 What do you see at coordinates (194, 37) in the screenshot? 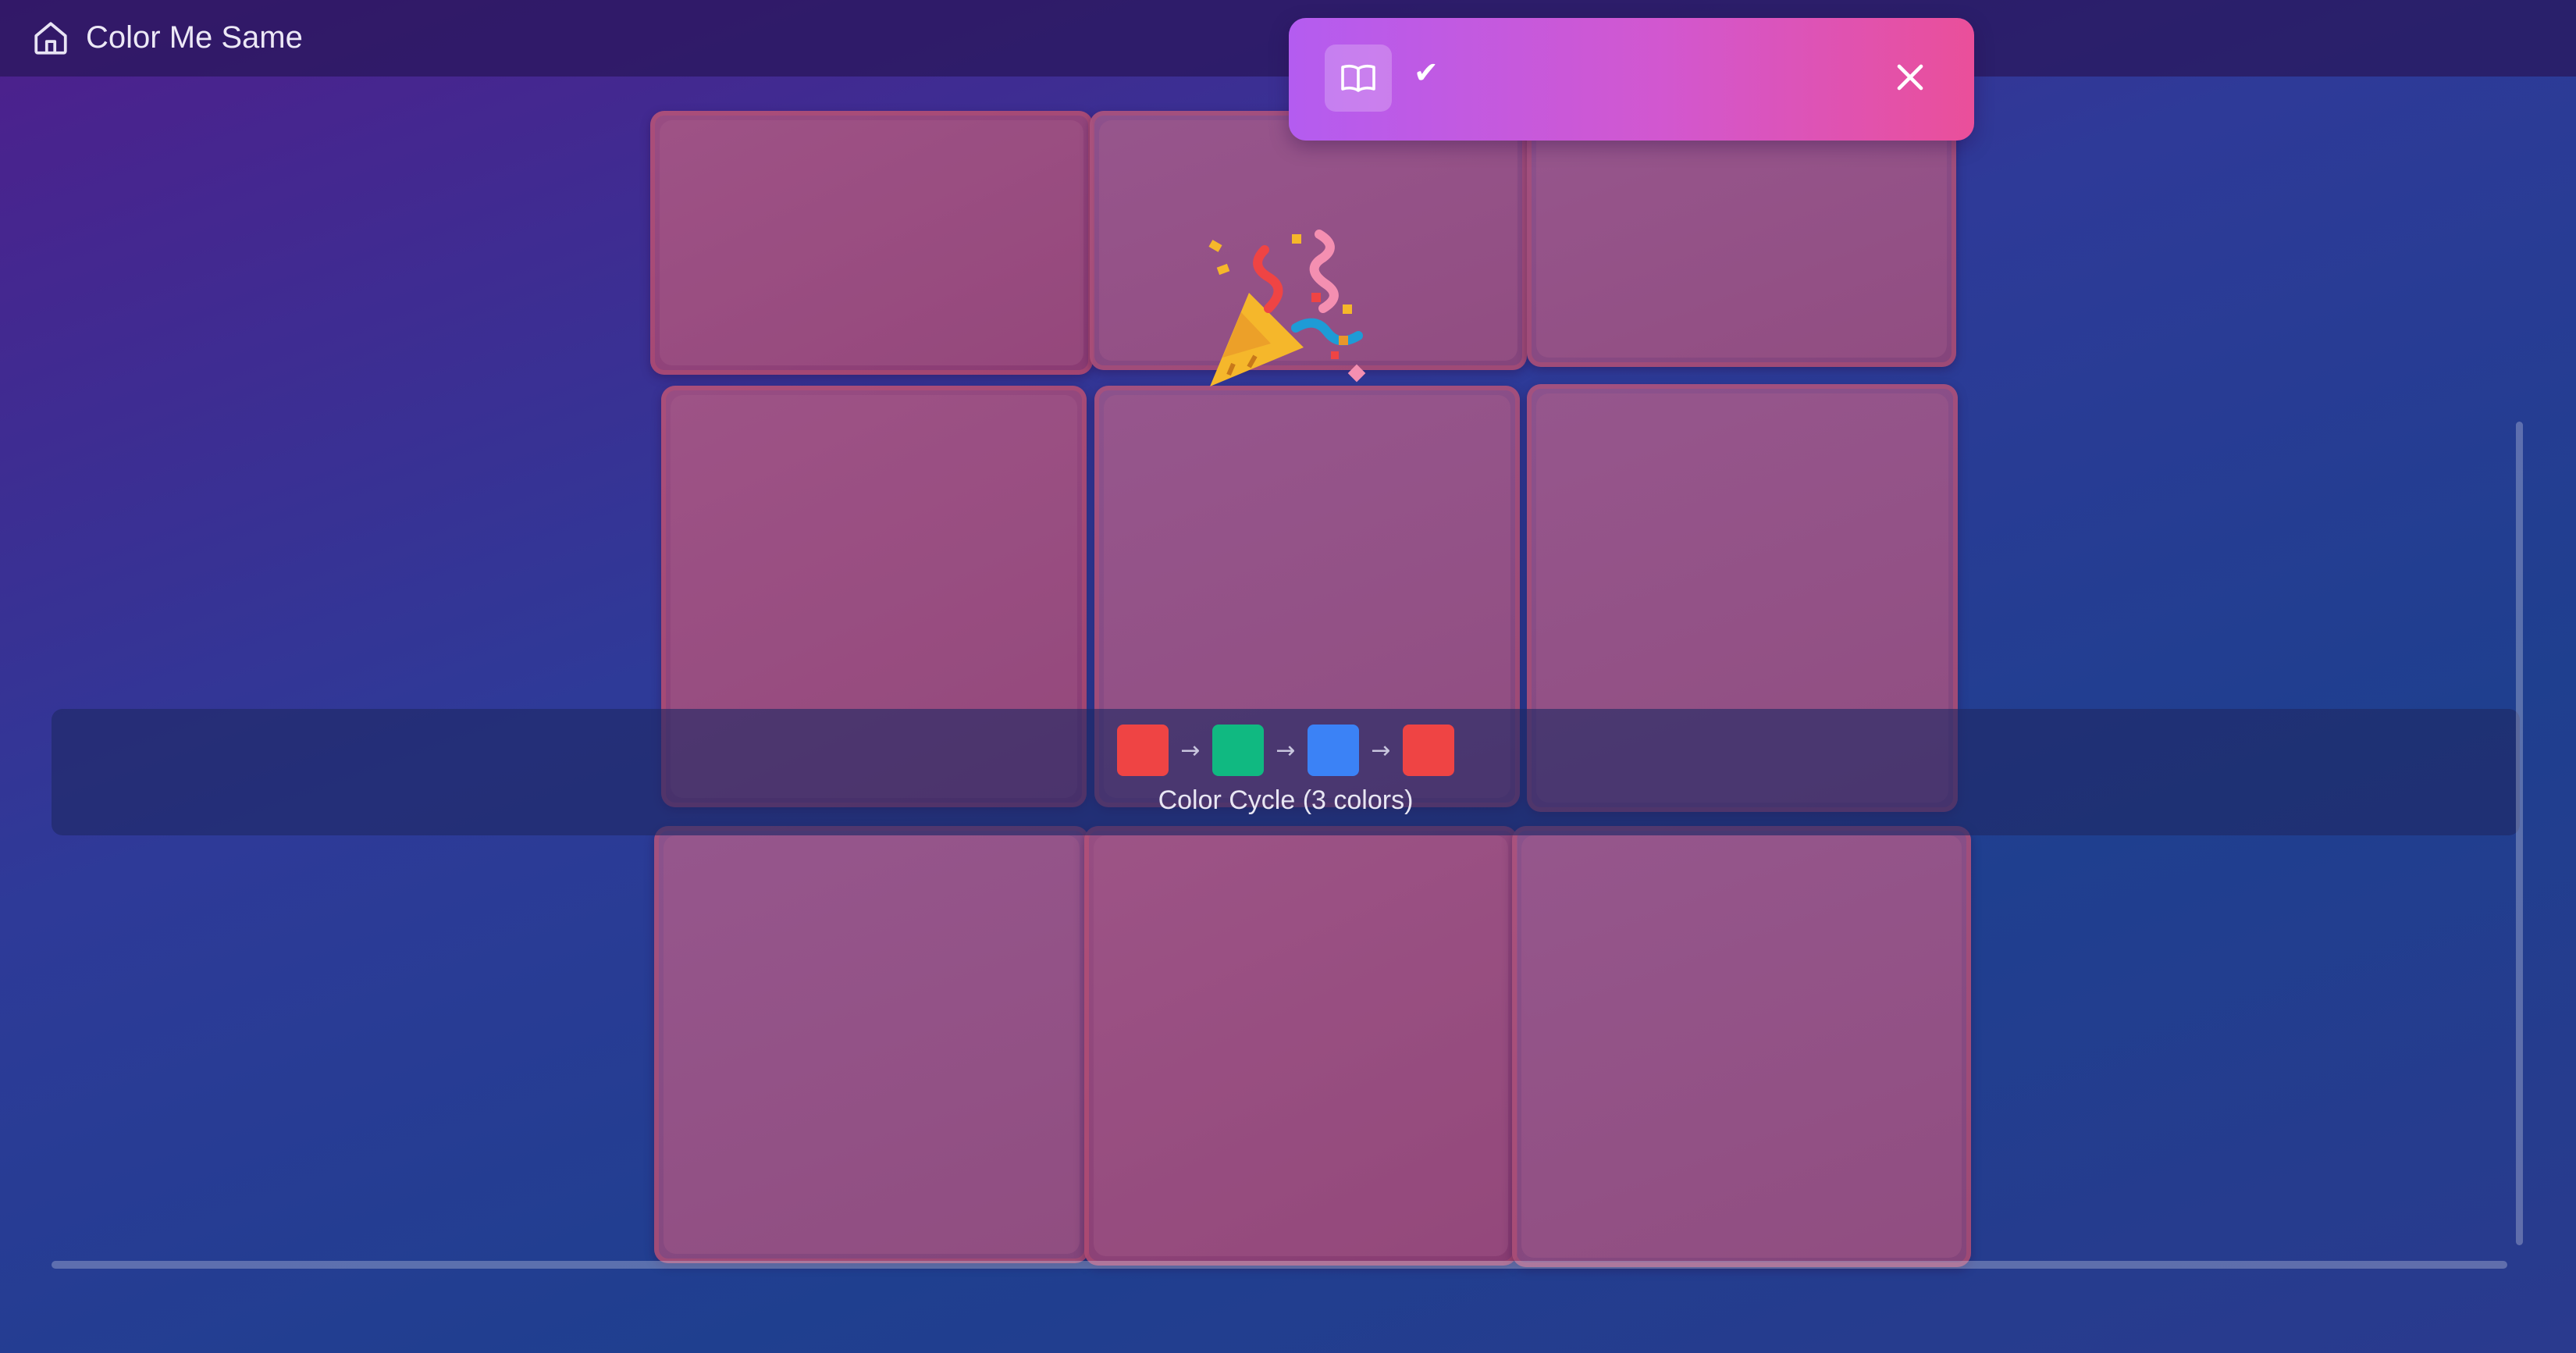
I see `app-title: Color Me Same` at bounding box center [194, 37].